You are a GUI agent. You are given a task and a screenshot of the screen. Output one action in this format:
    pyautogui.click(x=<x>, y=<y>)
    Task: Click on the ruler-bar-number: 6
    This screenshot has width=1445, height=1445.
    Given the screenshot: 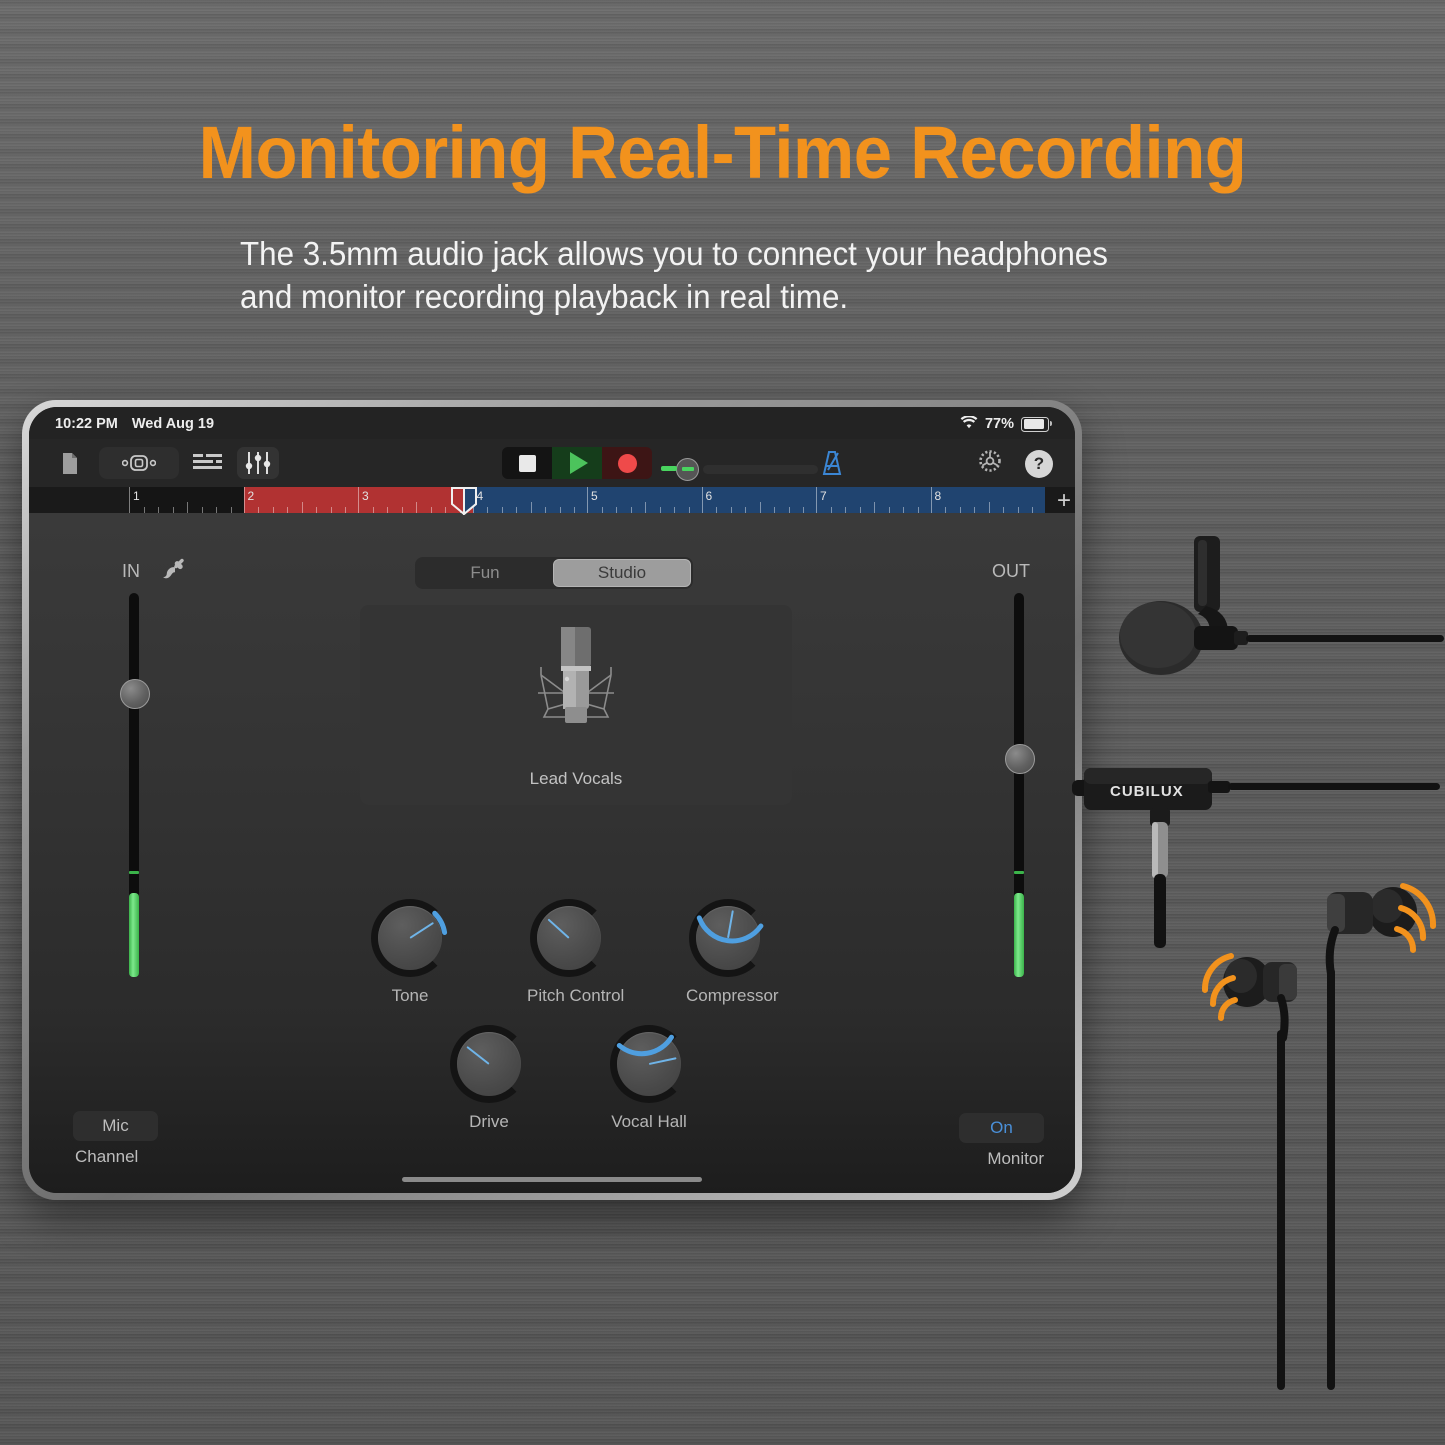 What is the action you would take?
    pyautogui.click(x=709, y=496)
    